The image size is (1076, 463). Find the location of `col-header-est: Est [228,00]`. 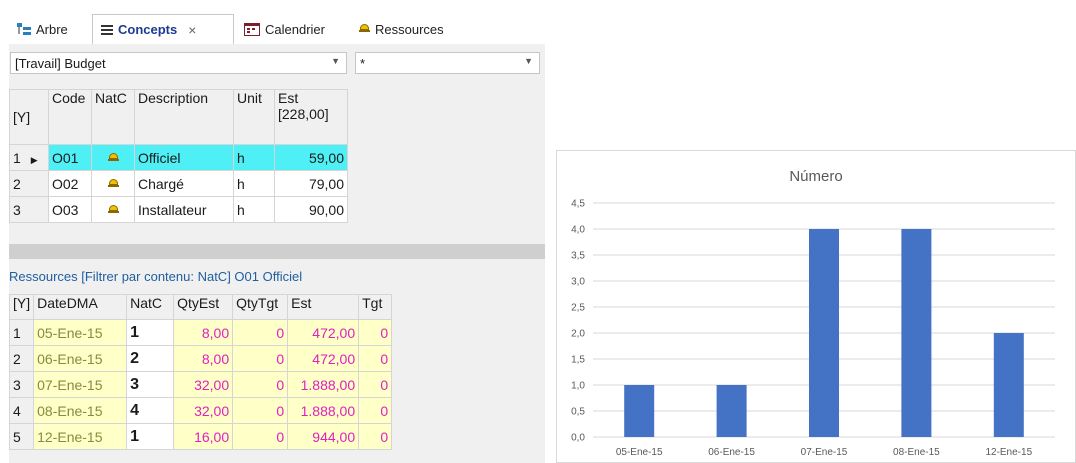

col-header-est: Est [228,00] is located at coordinates (311, 117).